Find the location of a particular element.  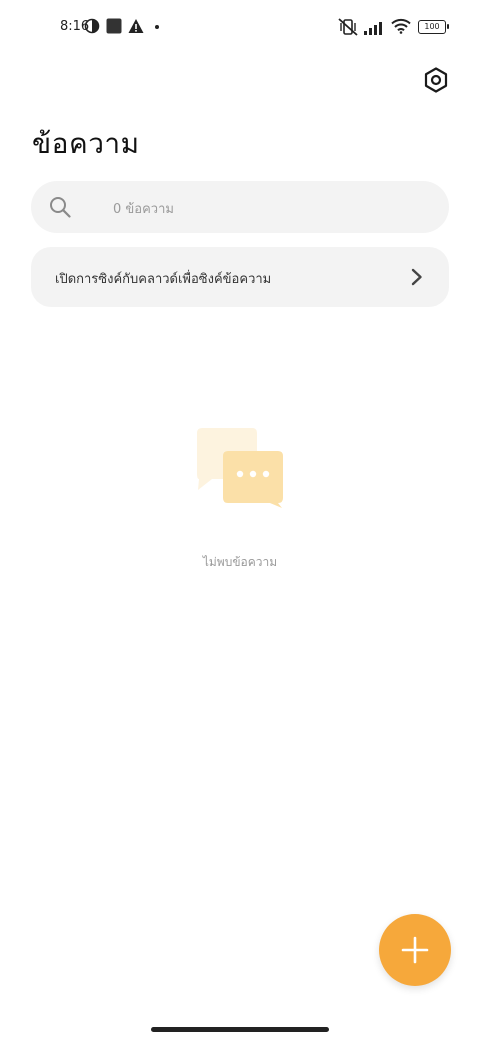

chevron-right-icon is located at coordinates (416, 277).